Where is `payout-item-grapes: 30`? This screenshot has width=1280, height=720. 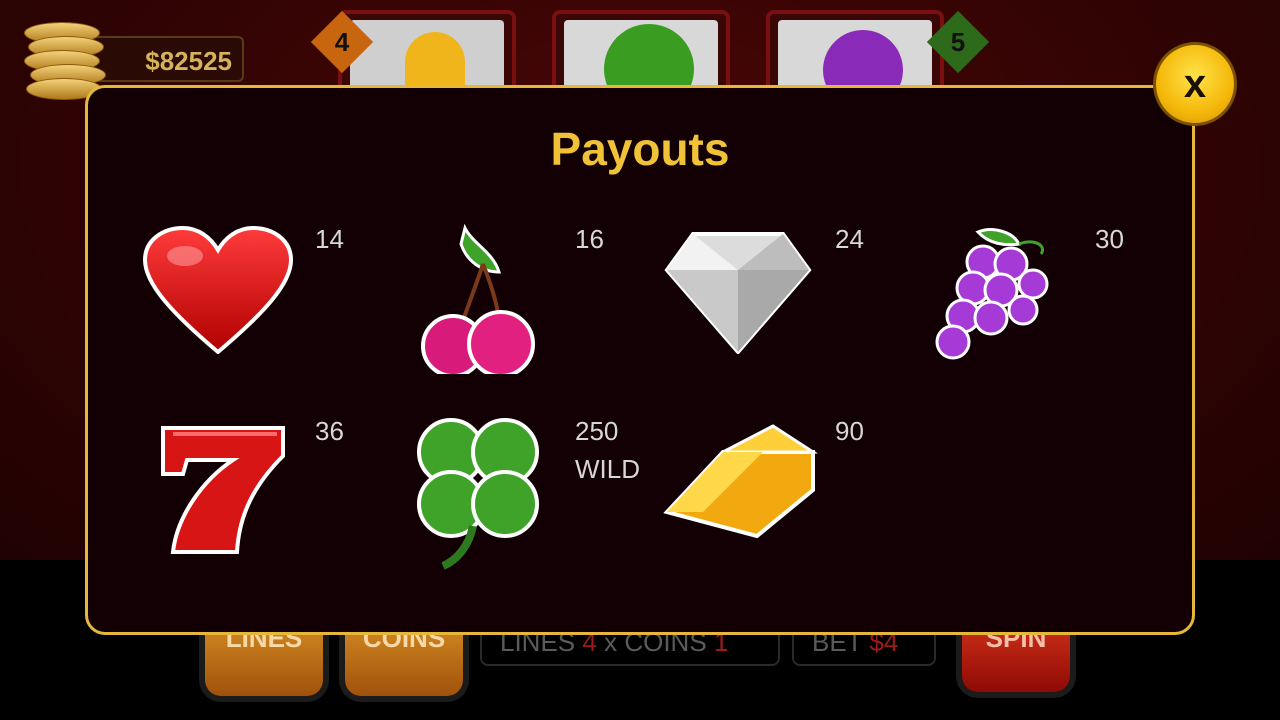 payout-item-grapes: 30 is located at coordinates (1043, 309).